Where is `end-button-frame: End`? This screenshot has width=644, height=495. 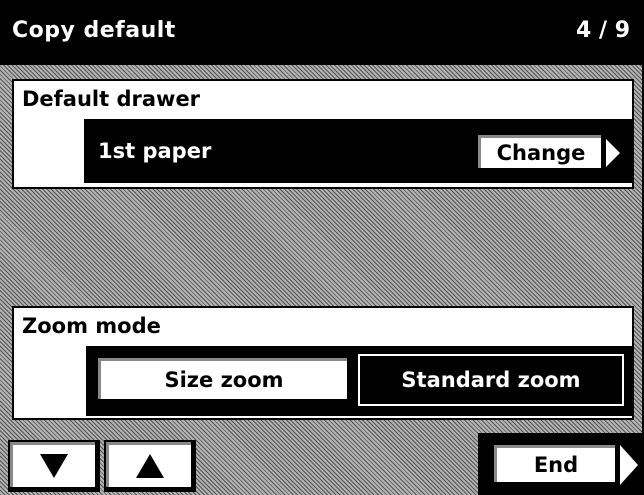
end-button-frame: End is located at coordinates (560, 464).